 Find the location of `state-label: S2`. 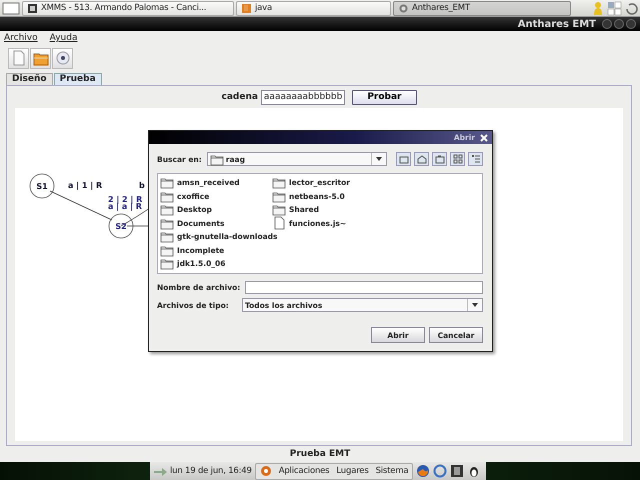

state-label: S2 is located at coordinates (121, 226).